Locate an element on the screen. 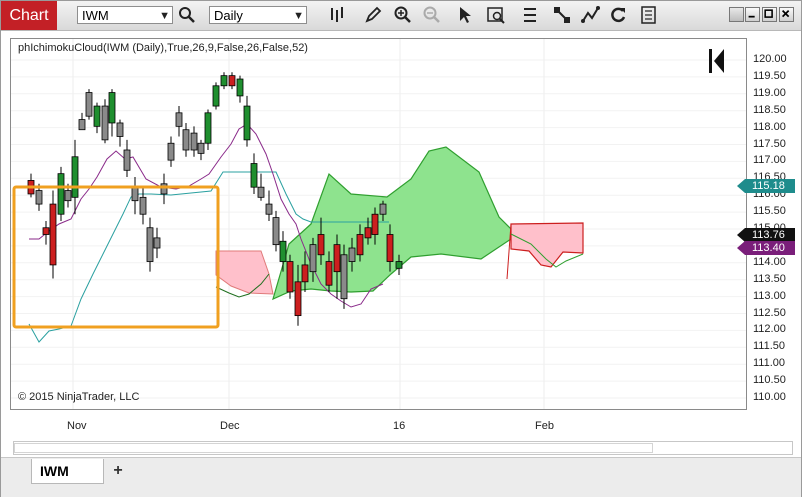 The height and width of the screenshot is (497, 802). price-tick-label: 111.50 is located at coordinates (769, 346).